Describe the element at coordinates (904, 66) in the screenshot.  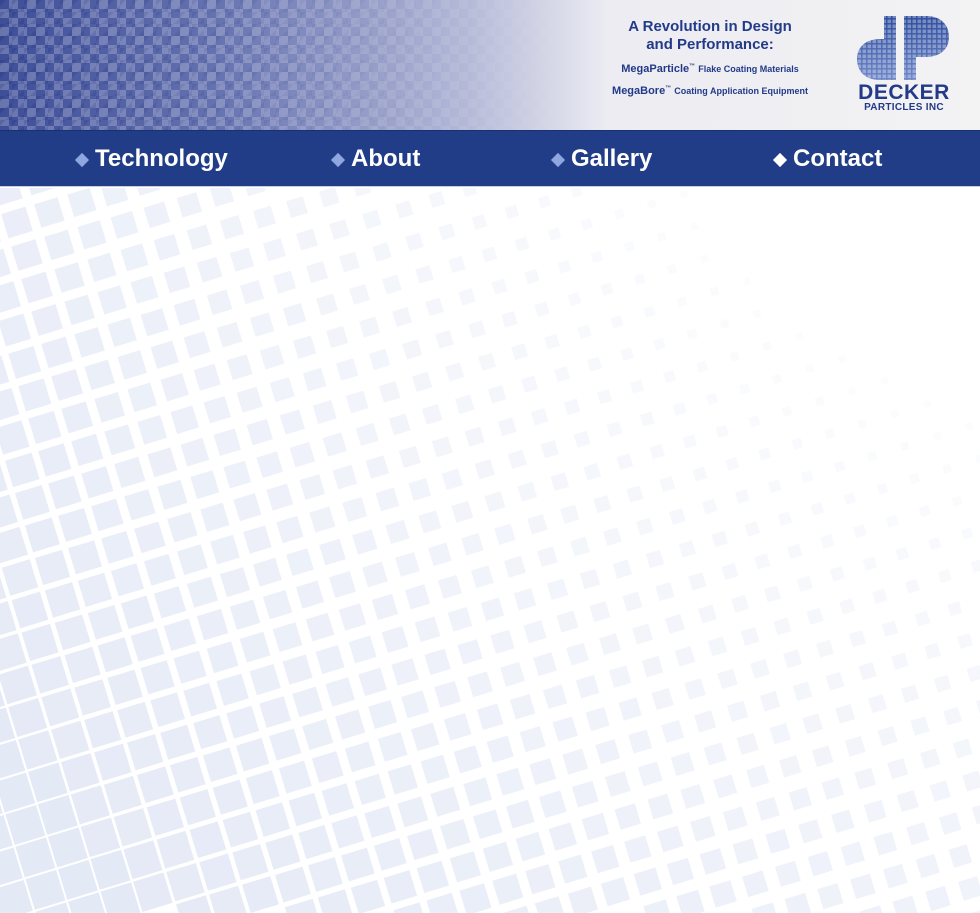
I see `decker-logo: DECKER PARTICLES INC` at that location.